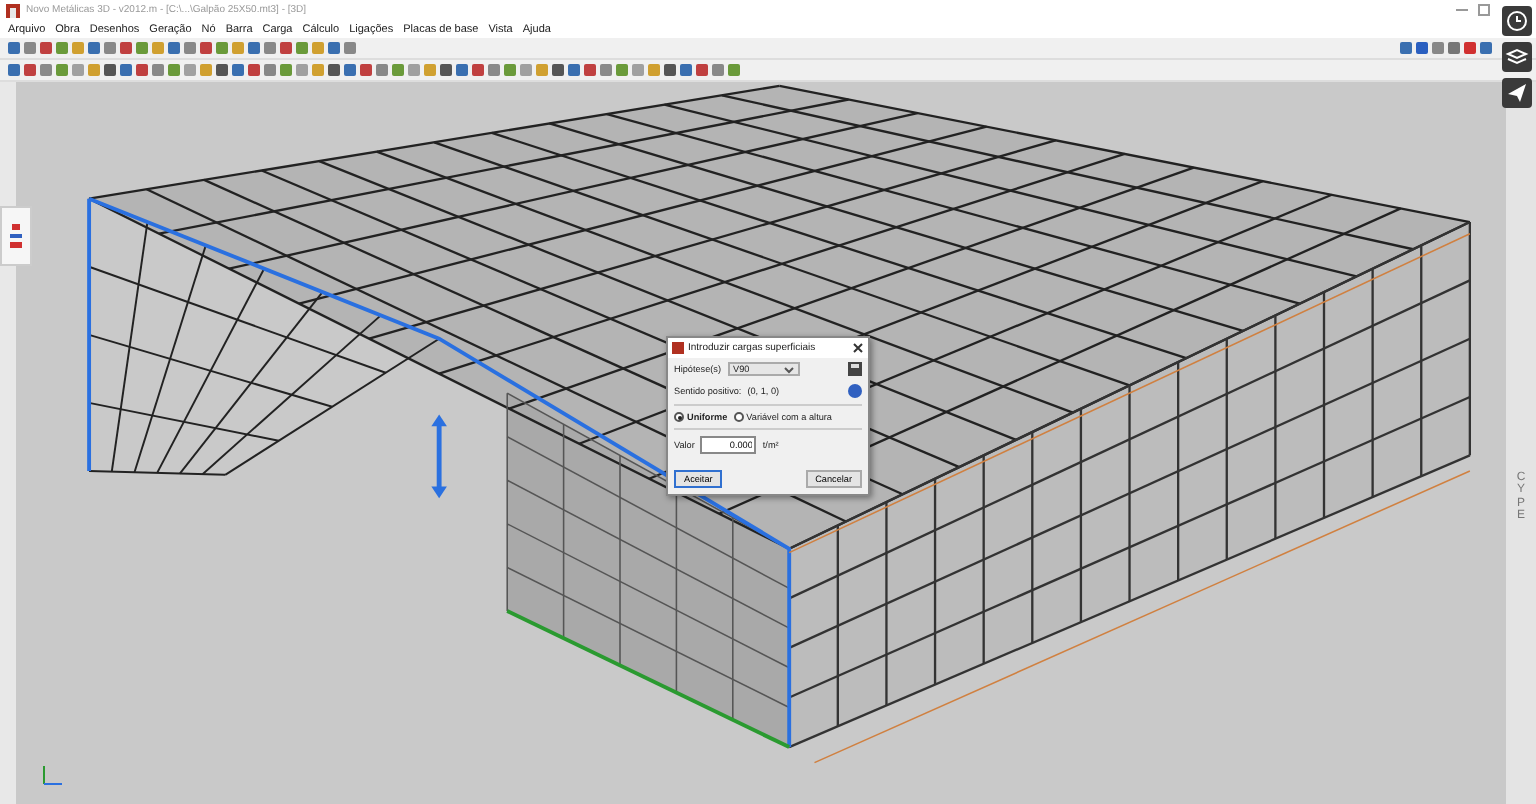 The height and width of the screenshot is (804, 1536). Describe the element at coordinates (1462, 10) in the screenshot. I see `minimize-icon` at that location.